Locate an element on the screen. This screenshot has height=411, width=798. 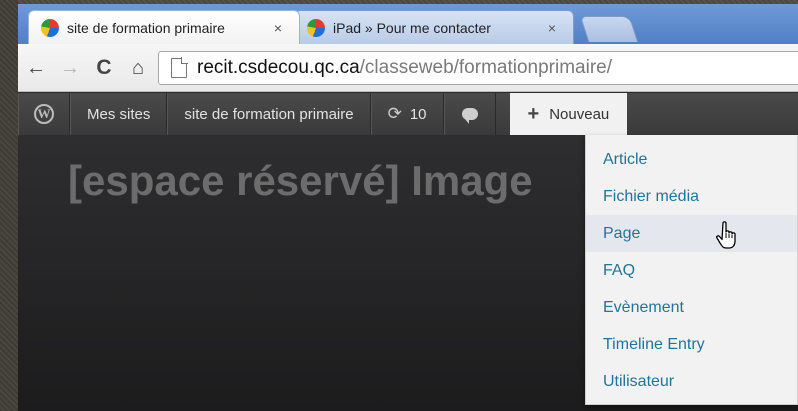
new-content-menu: + Nouveau is located at coordinates (568, 114).